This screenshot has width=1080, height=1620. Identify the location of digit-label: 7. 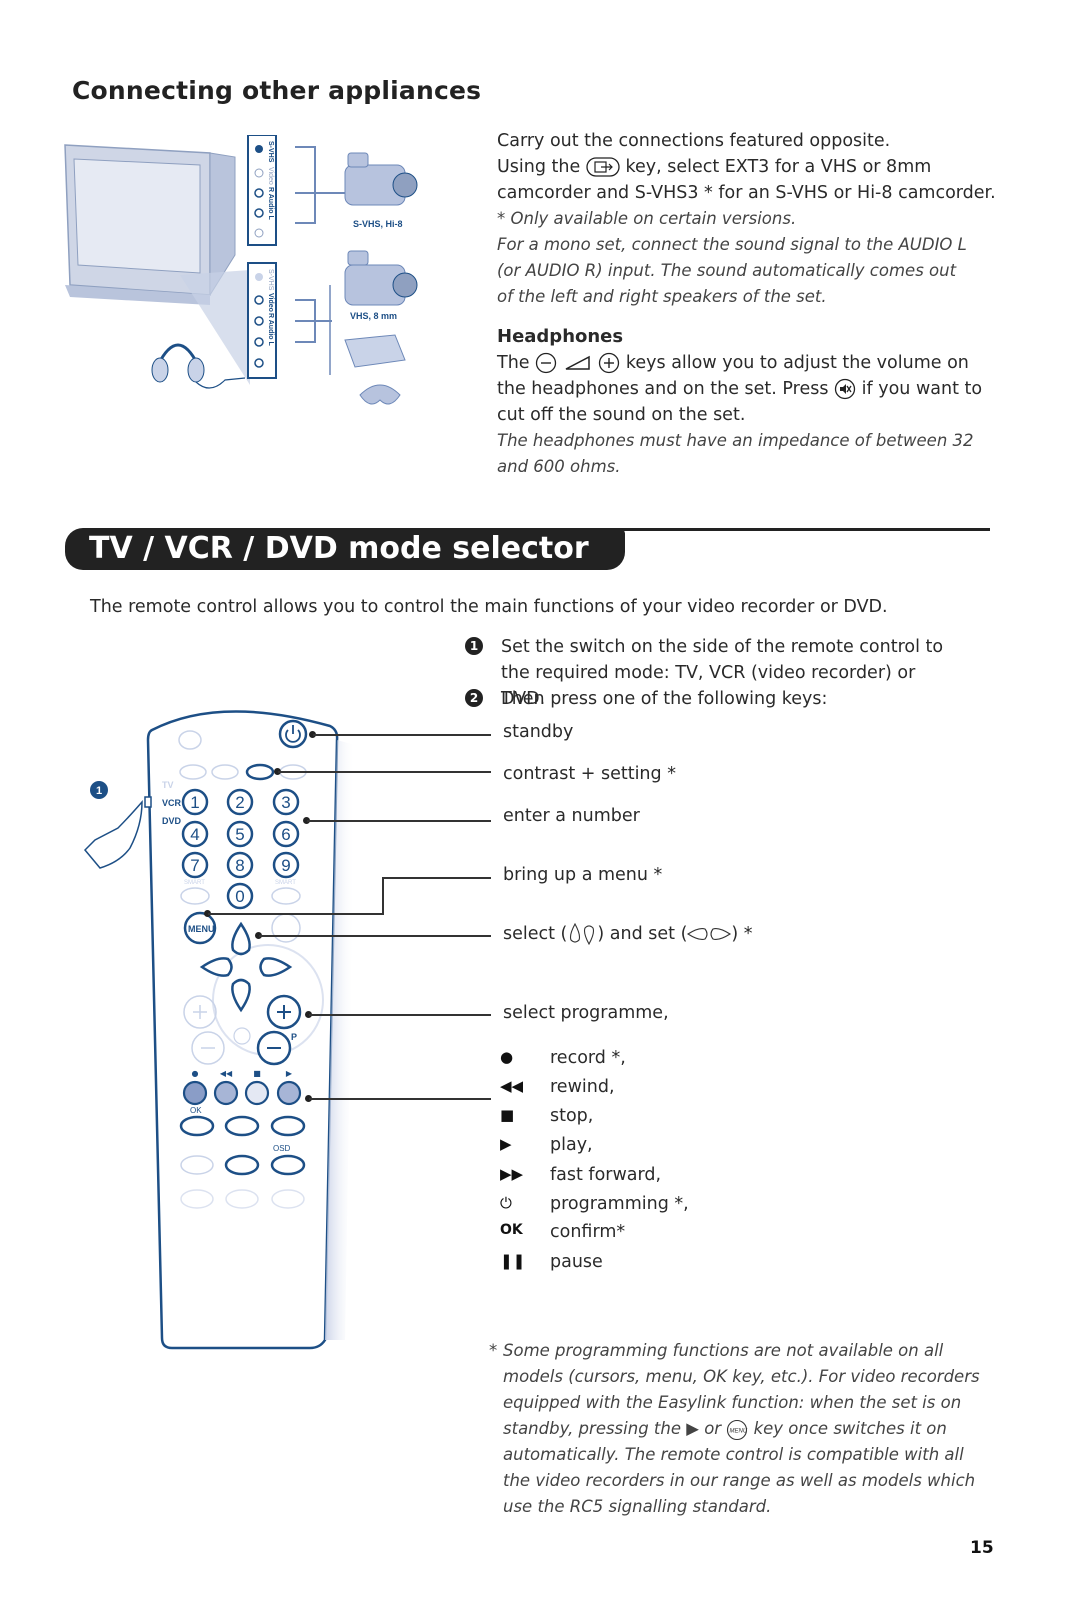
(194, 865).